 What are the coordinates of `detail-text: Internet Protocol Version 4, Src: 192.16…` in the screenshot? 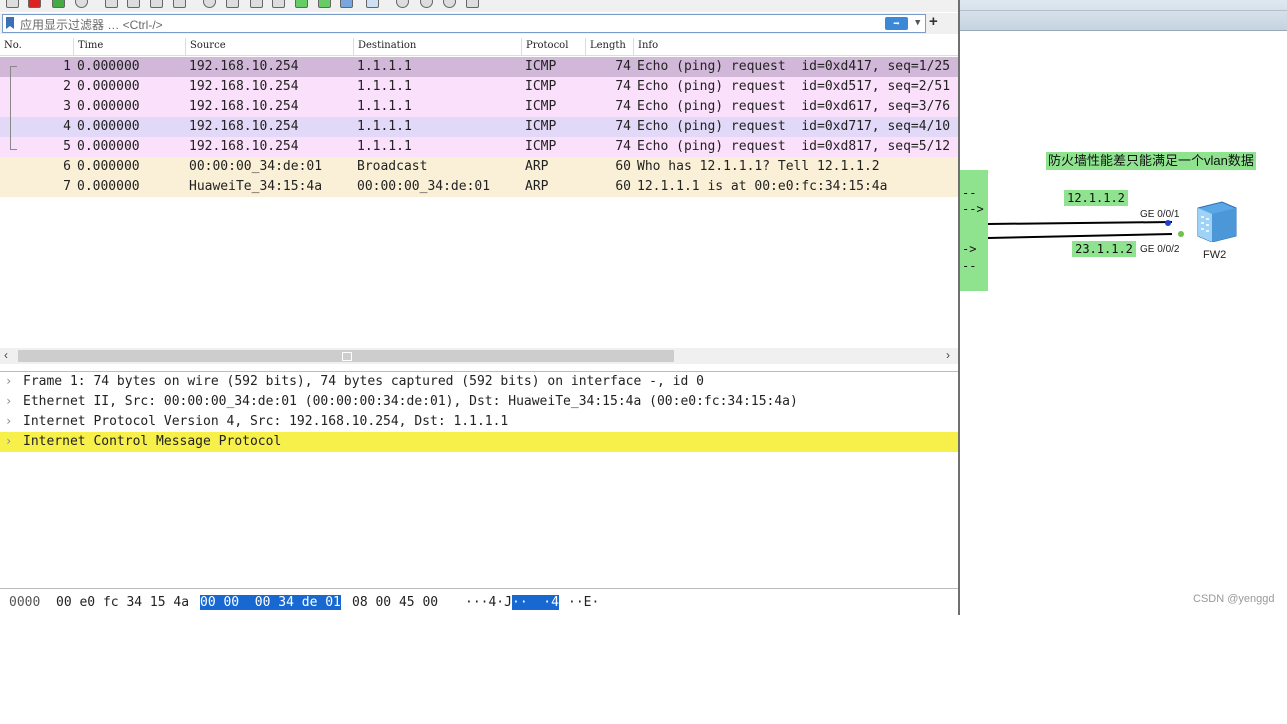 It's located at (266, 421).